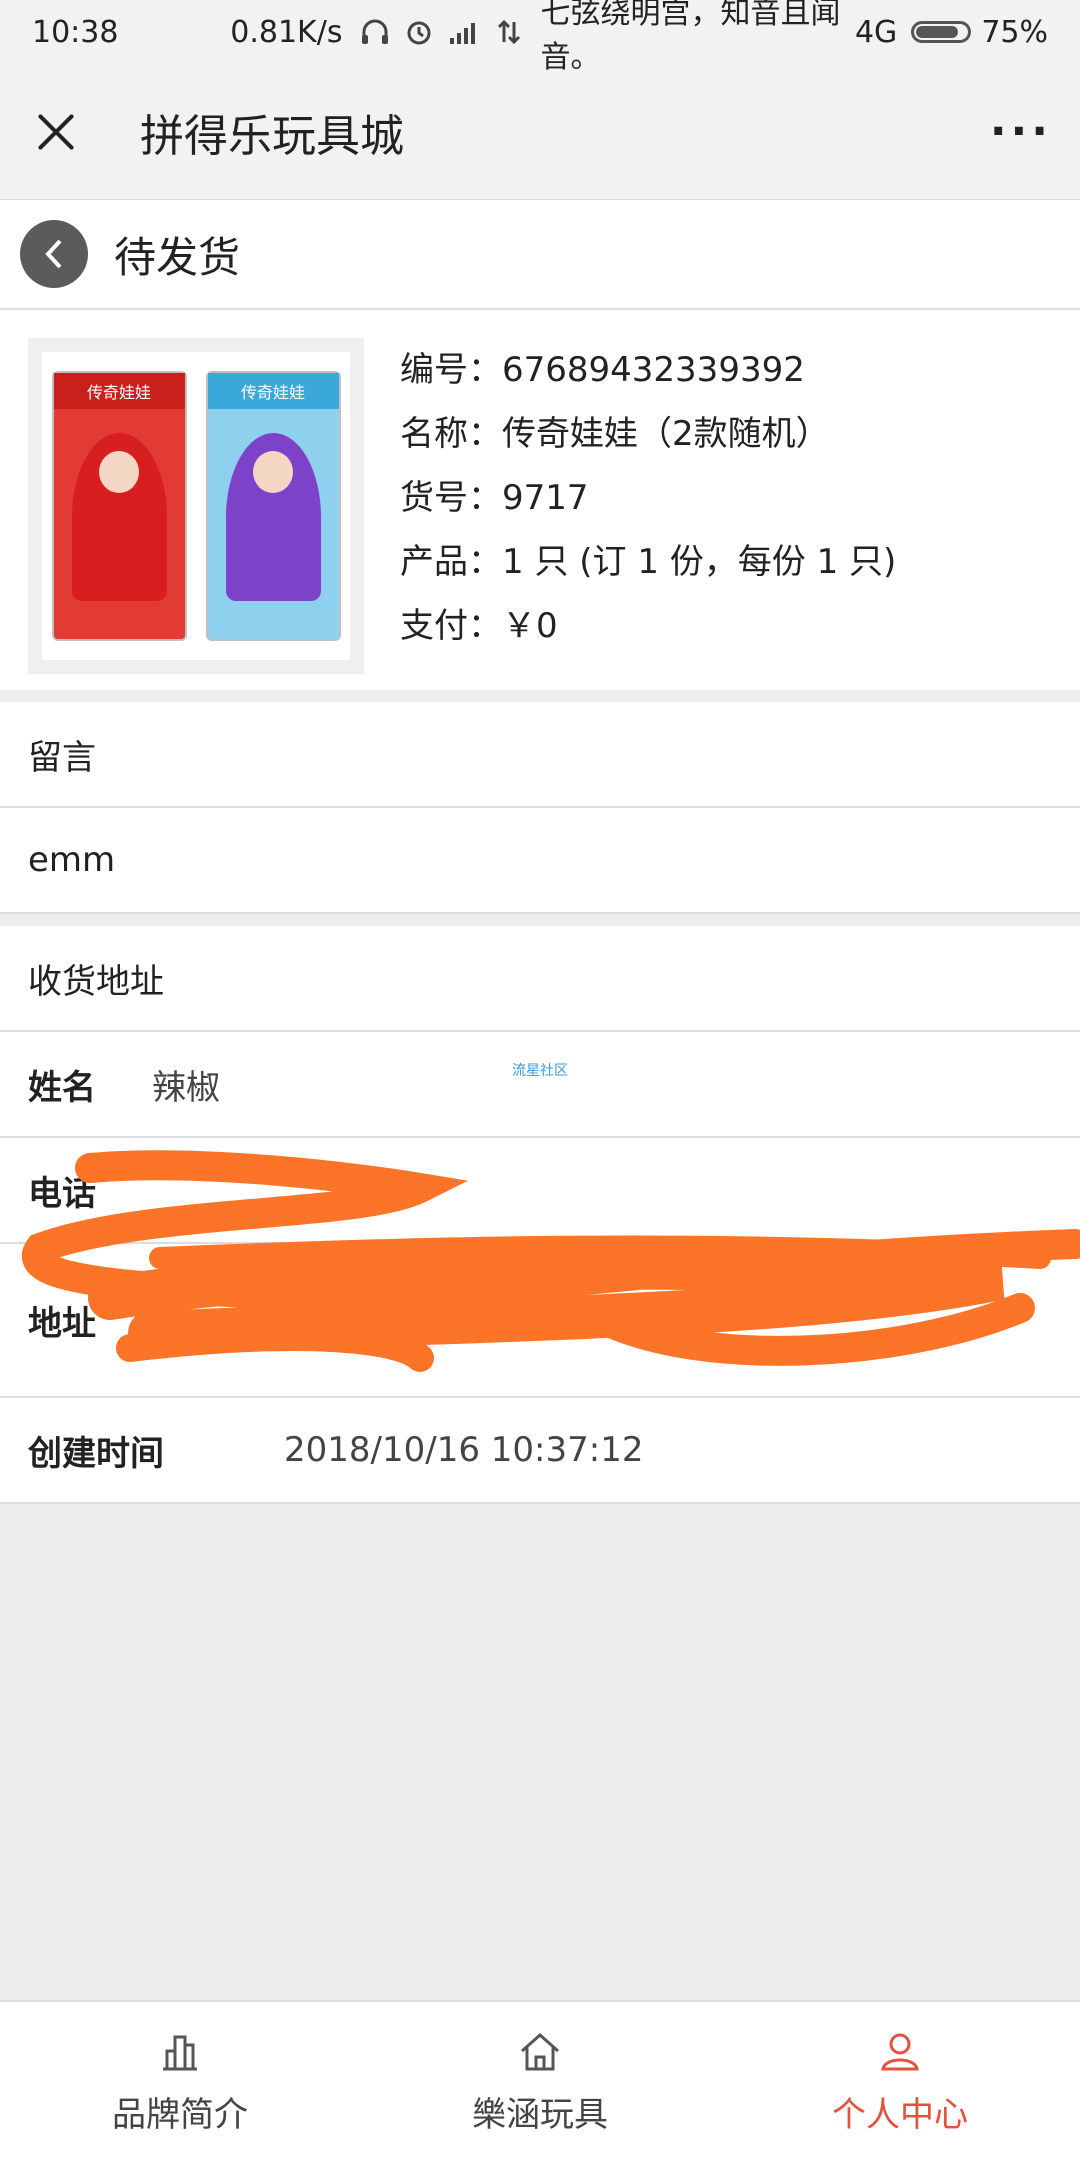 This screenshot has width=1080, height=2162. What do you see at coordinates (463, 33) in the screenshot?
I see `signal-icon` at bounding box center [463, 33].